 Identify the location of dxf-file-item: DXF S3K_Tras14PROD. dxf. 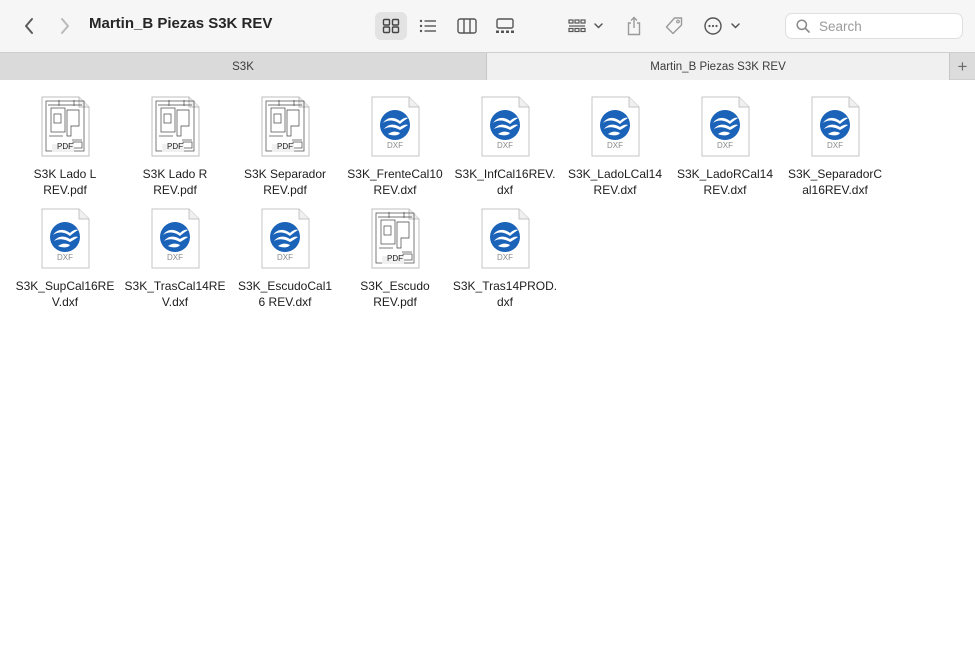
(505, 259).